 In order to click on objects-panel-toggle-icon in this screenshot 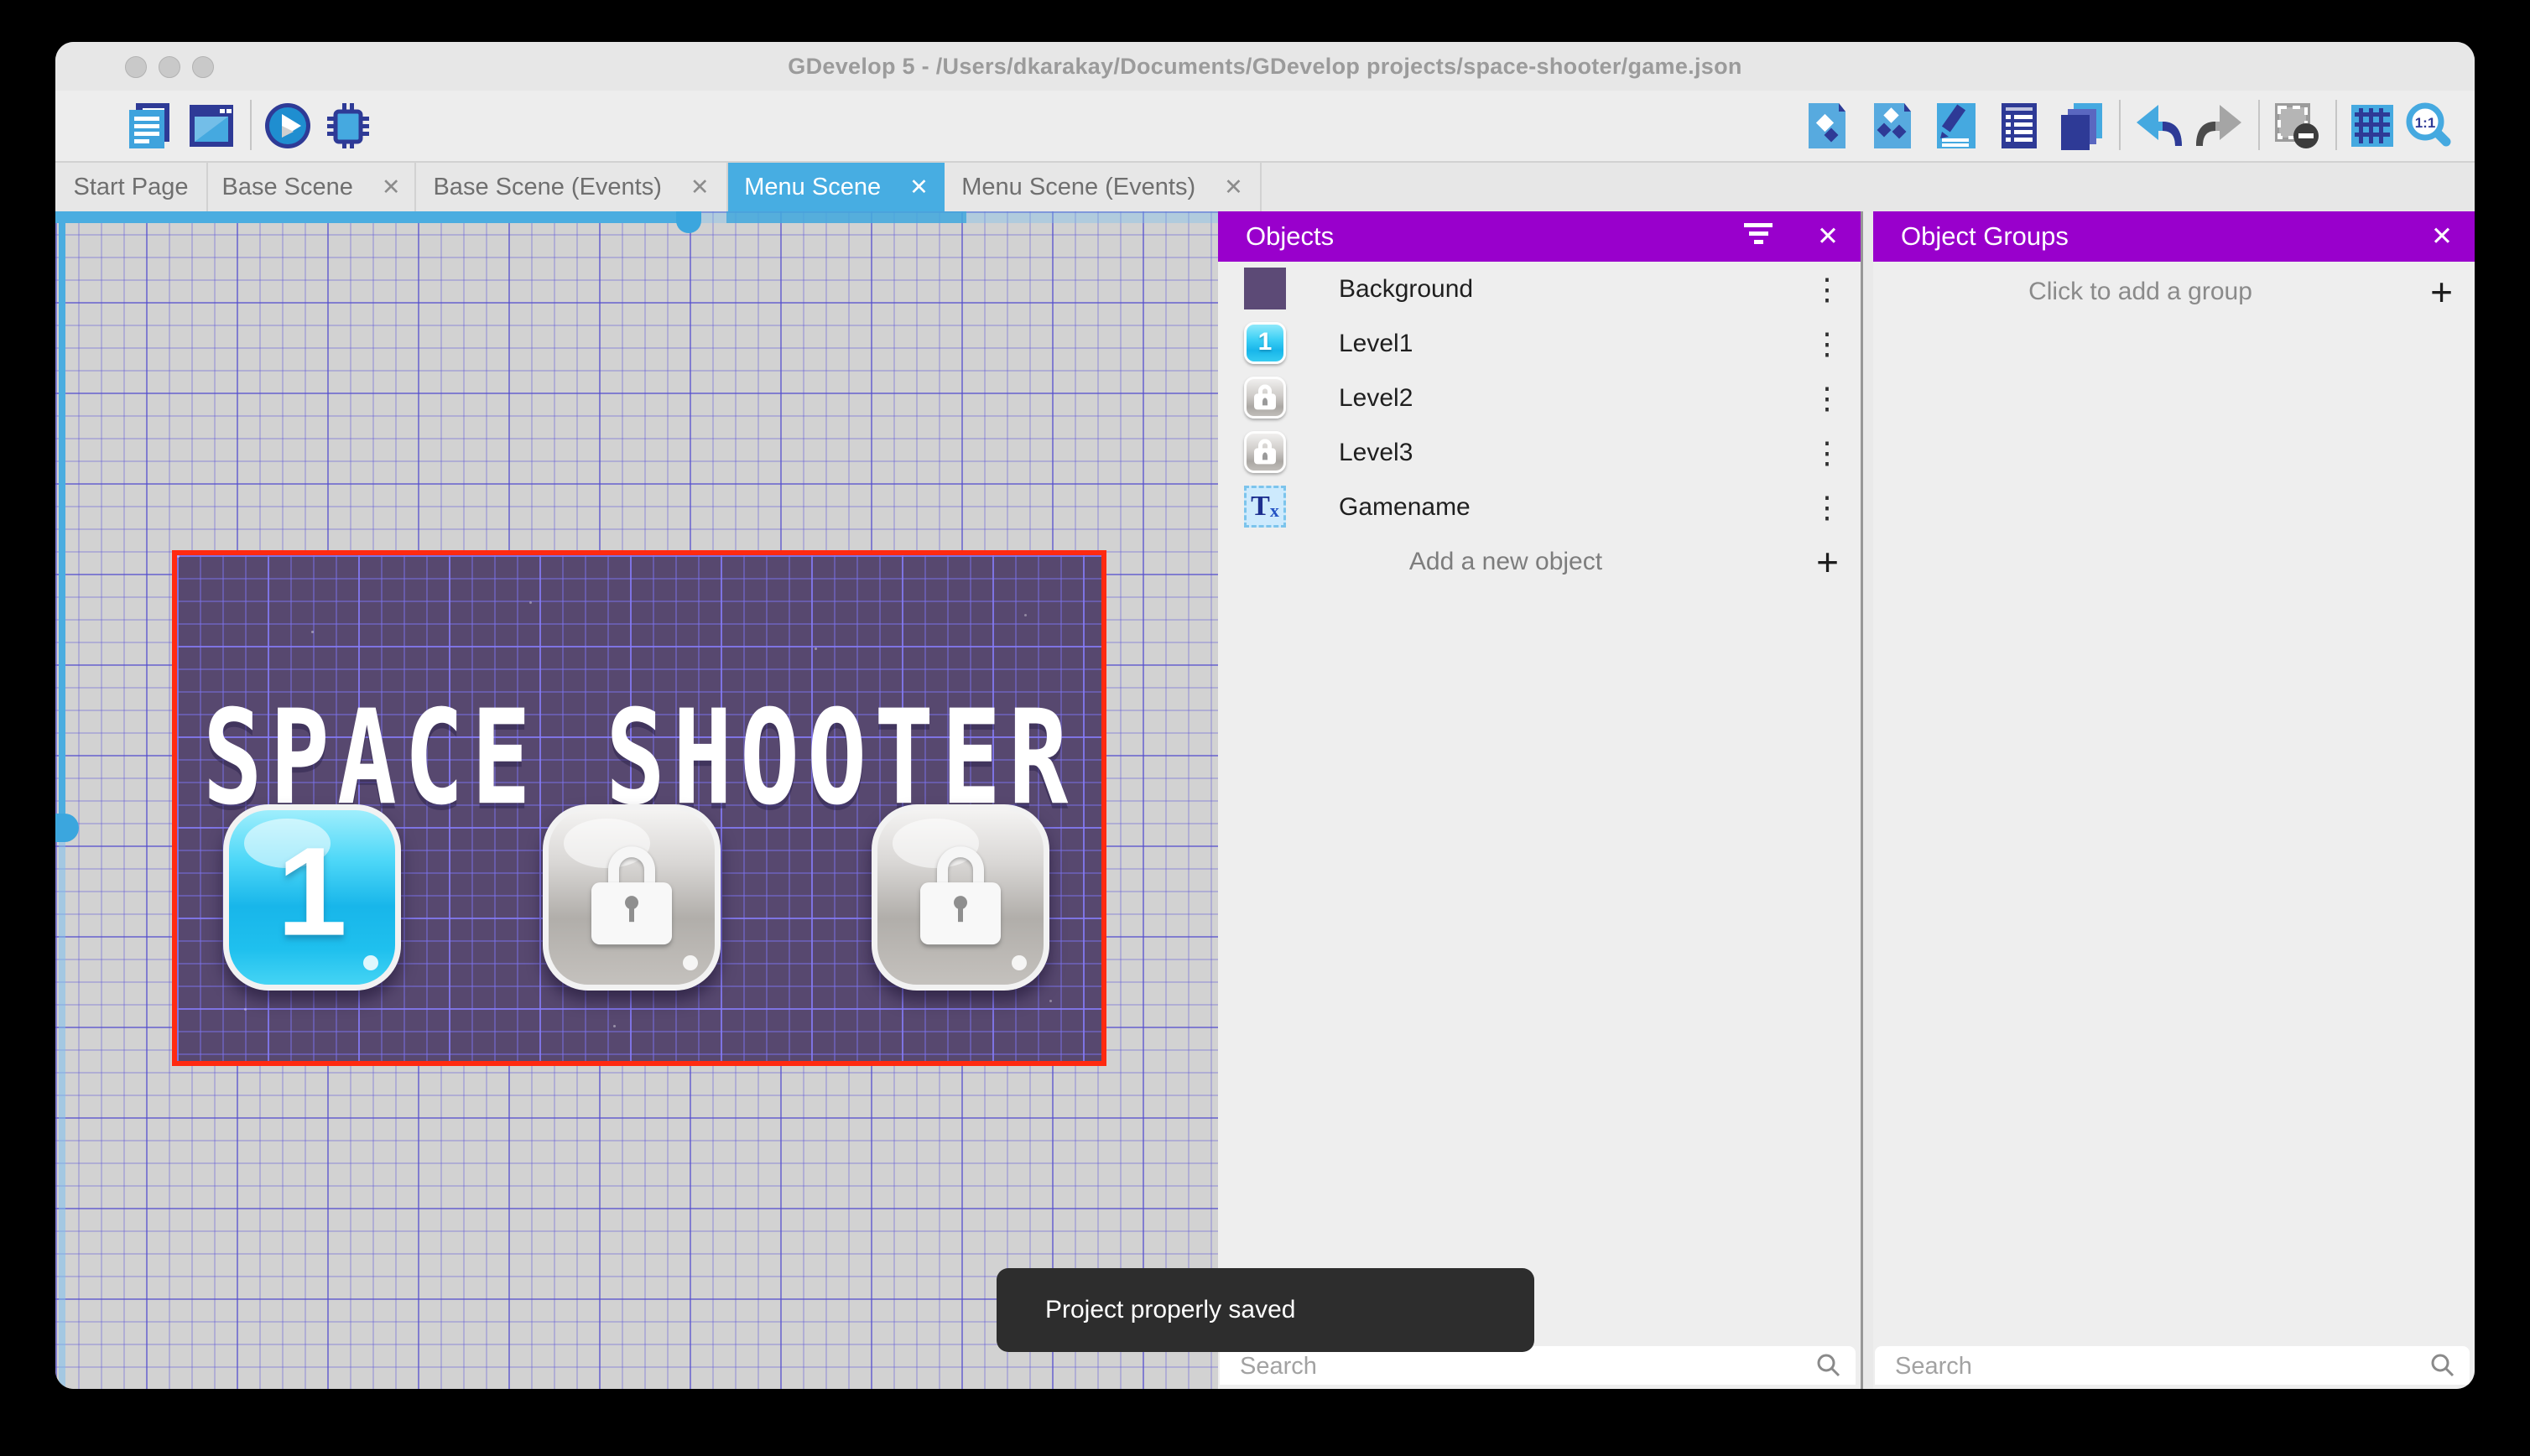, I will do `click(1826, 125)`.